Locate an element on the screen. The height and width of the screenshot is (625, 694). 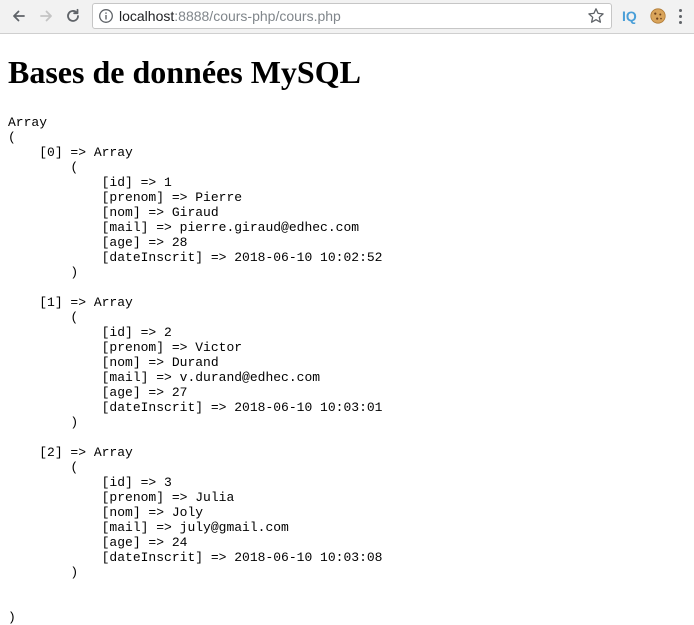
record-field: [prenom] => Victor is located at coordinates (172, 347).